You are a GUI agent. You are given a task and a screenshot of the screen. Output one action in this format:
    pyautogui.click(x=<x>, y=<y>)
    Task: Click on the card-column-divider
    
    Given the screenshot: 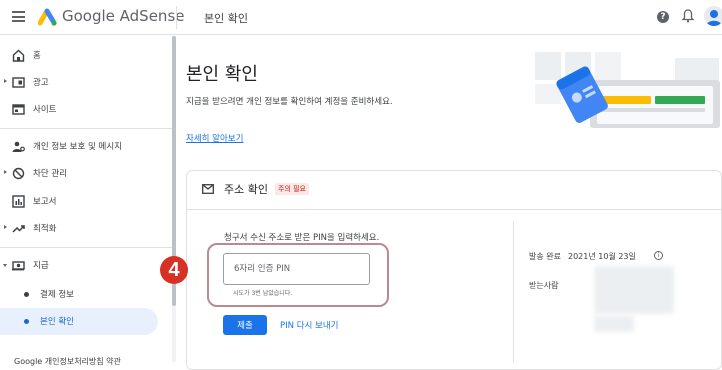 What is the action you would take?
    pyautogui.click(x=513, y=292)
    